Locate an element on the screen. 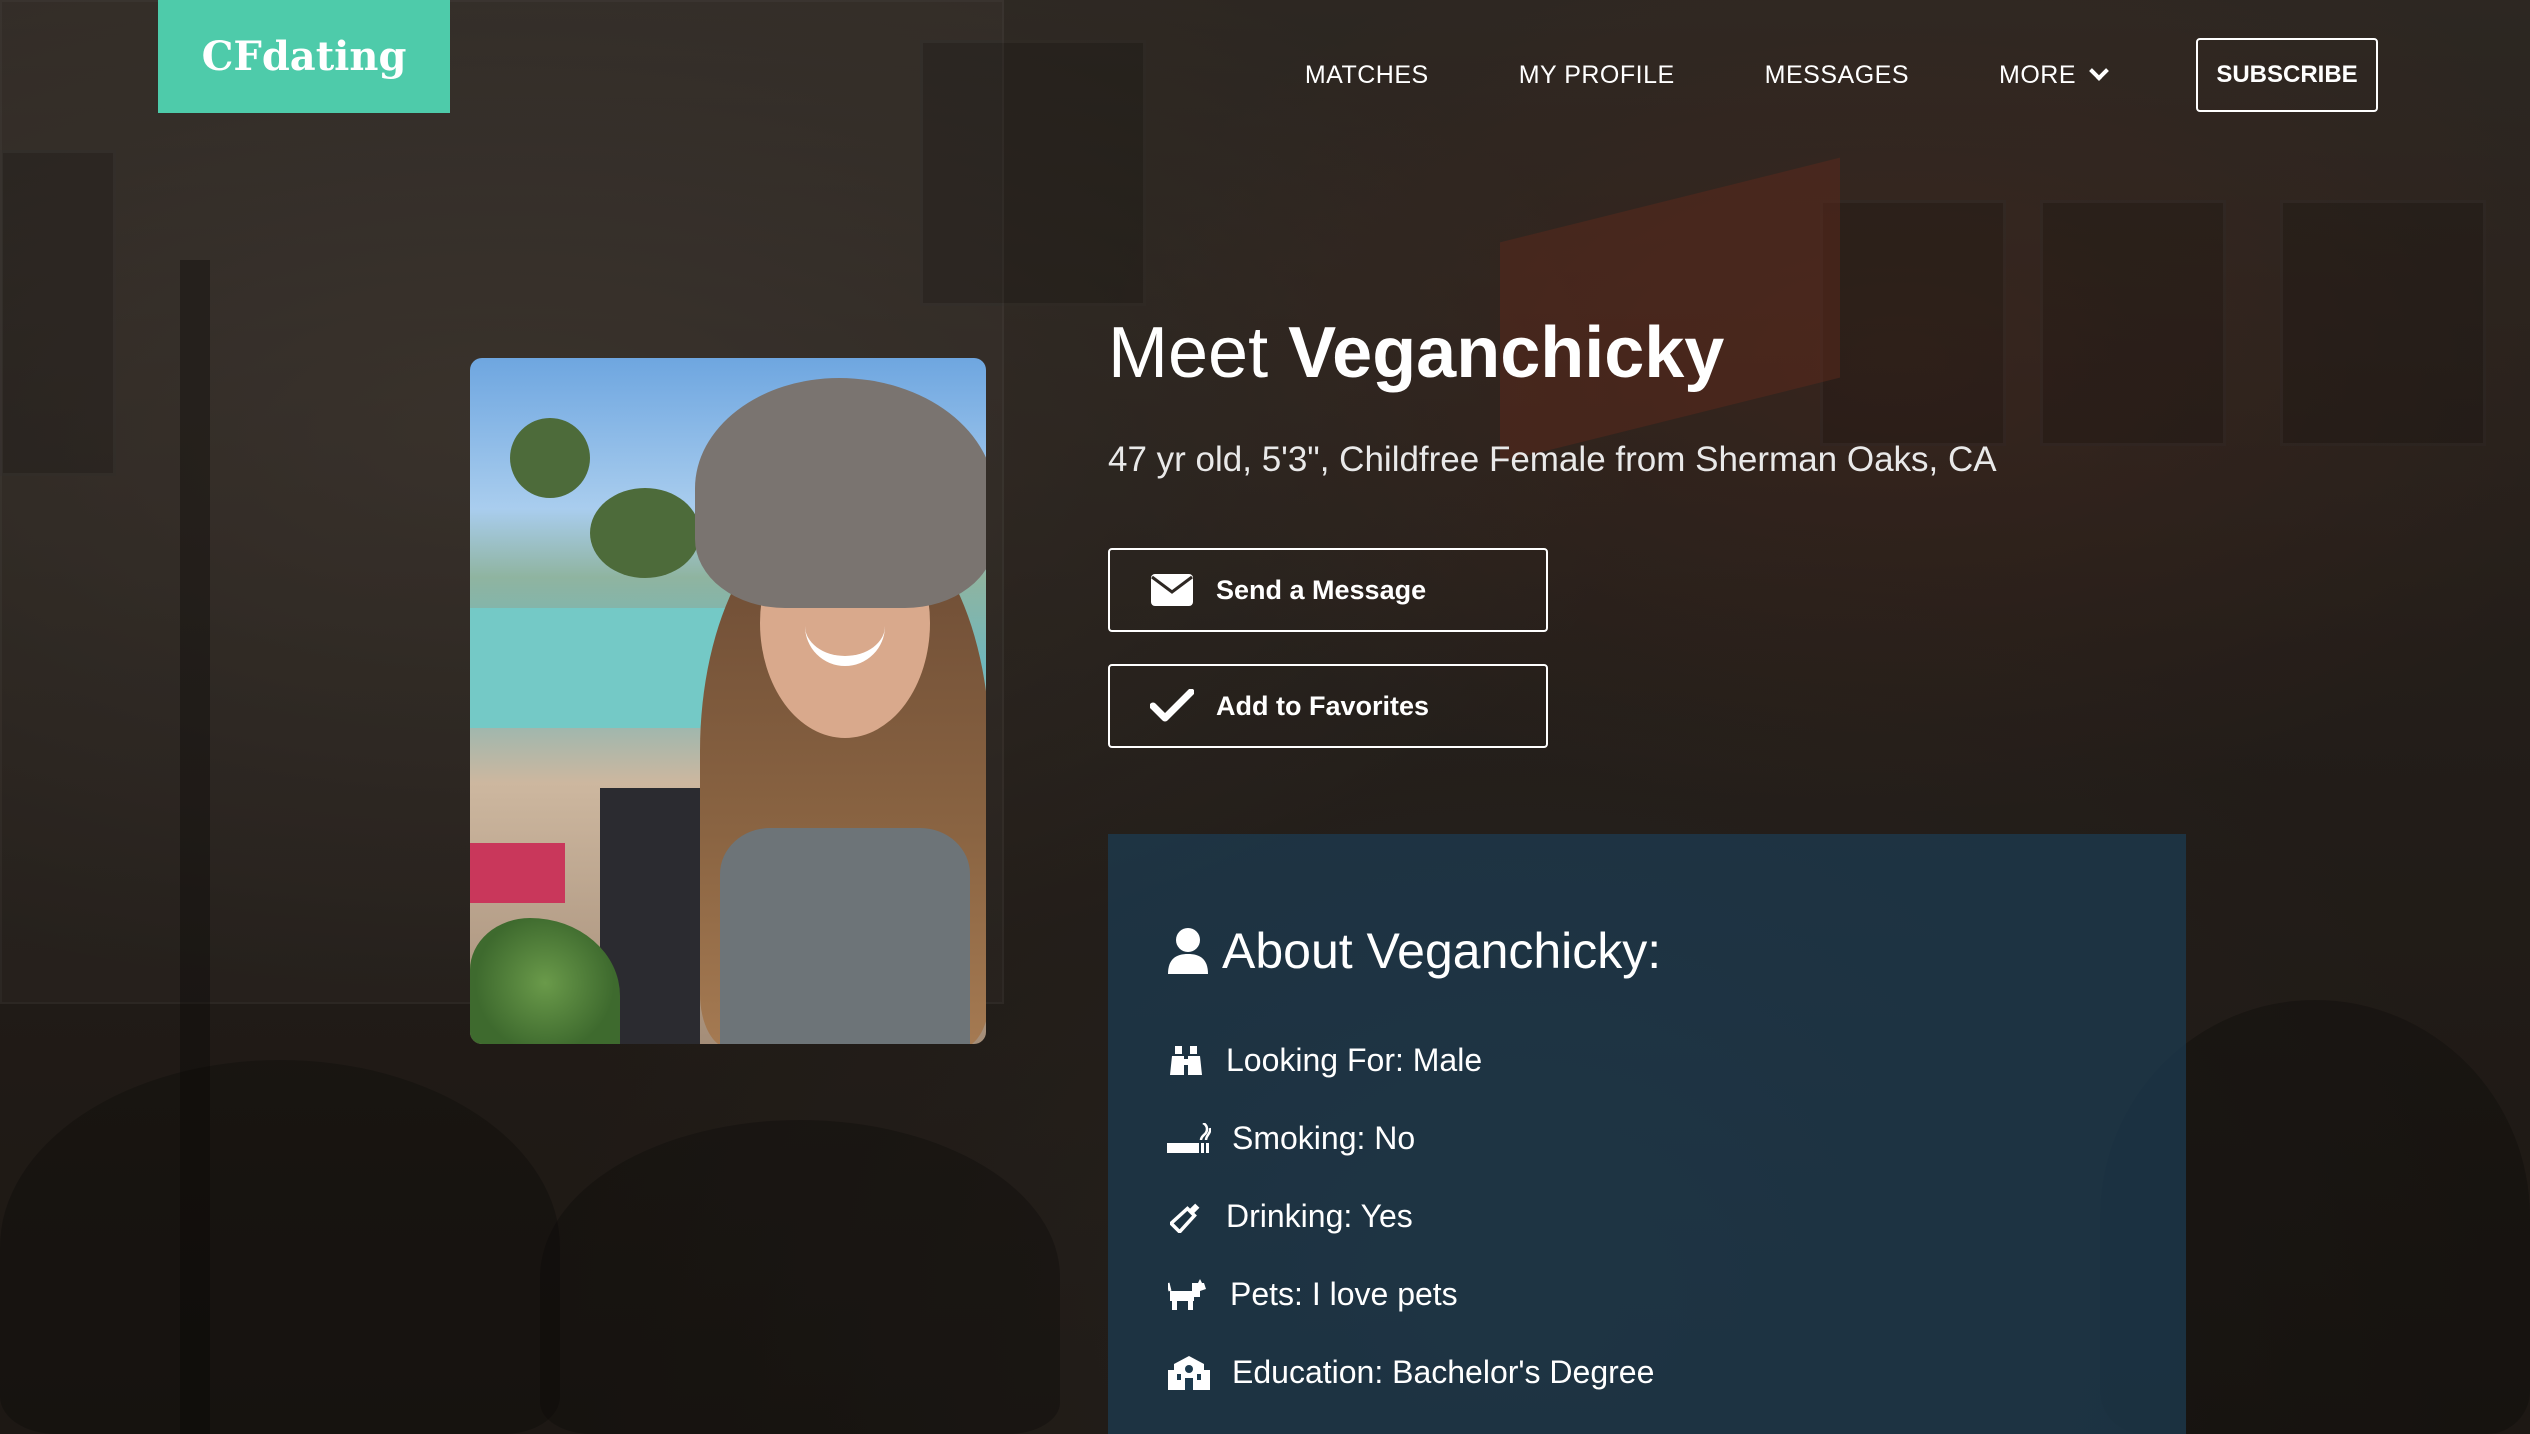  looking-for-row: Looking For: Male is located at coordinates (1324, 1060).